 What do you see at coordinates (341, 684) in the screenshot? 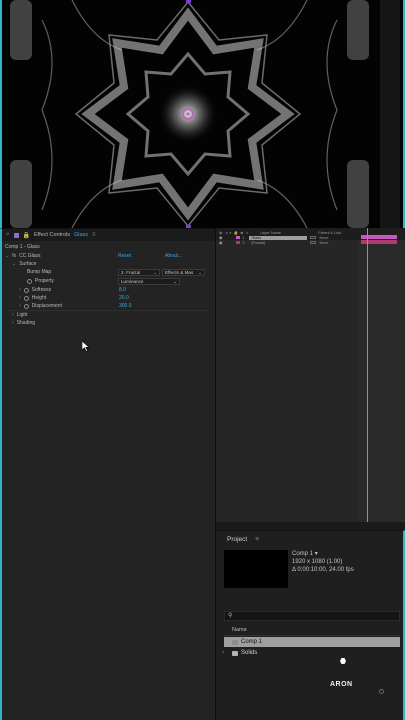
I see `watermark: ARON` at bounding box center [341, 684].